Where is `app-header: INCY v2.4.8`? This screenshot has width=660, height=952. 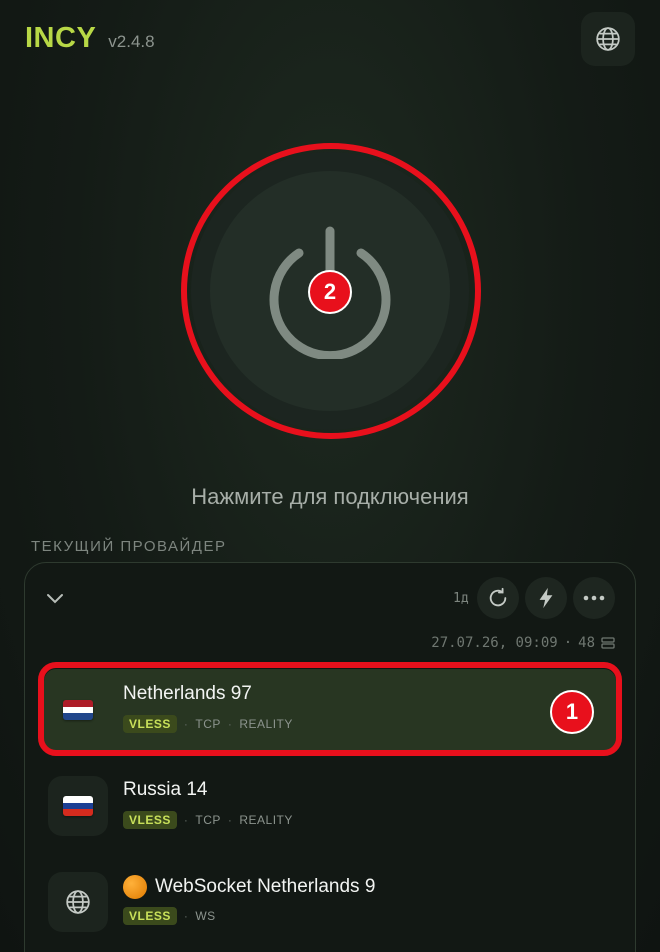 app-header: INCY v2.4.8 is located at coordinates (90, 38).